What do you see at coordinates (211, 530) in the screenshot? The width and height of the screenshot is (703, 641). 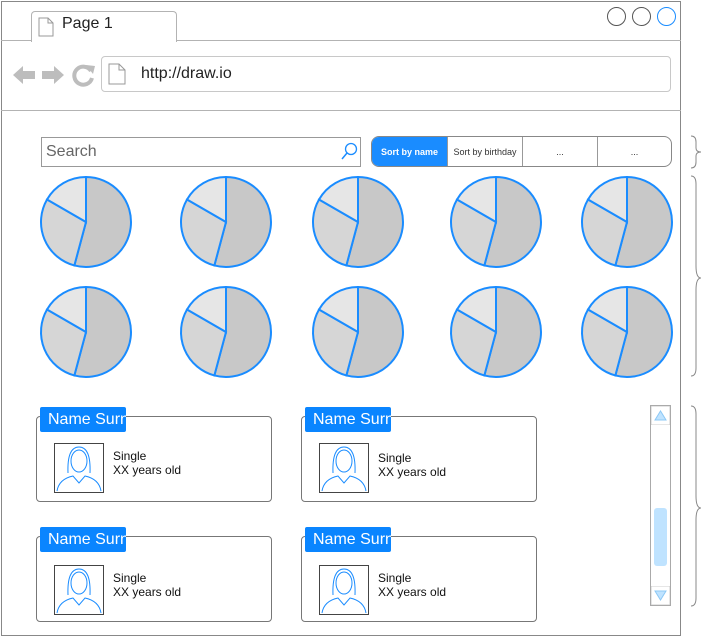 I see `avatar-drawings` at bounding box center [211, 530].